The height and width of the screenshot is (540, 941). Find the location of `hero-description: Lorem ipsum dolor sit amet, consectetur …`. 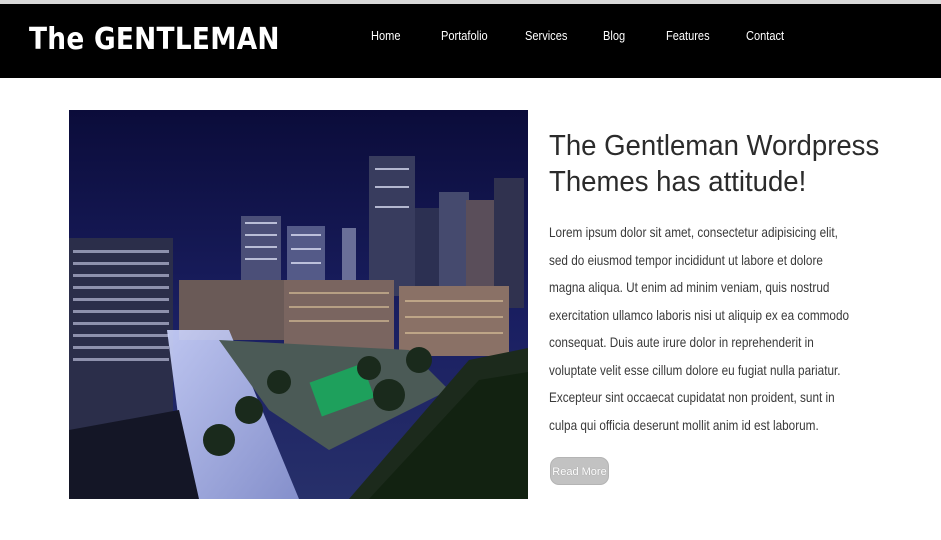

hero-description: Lorem ipsum dolor sit amet, consectetur … is located at coordinates (699, 328).